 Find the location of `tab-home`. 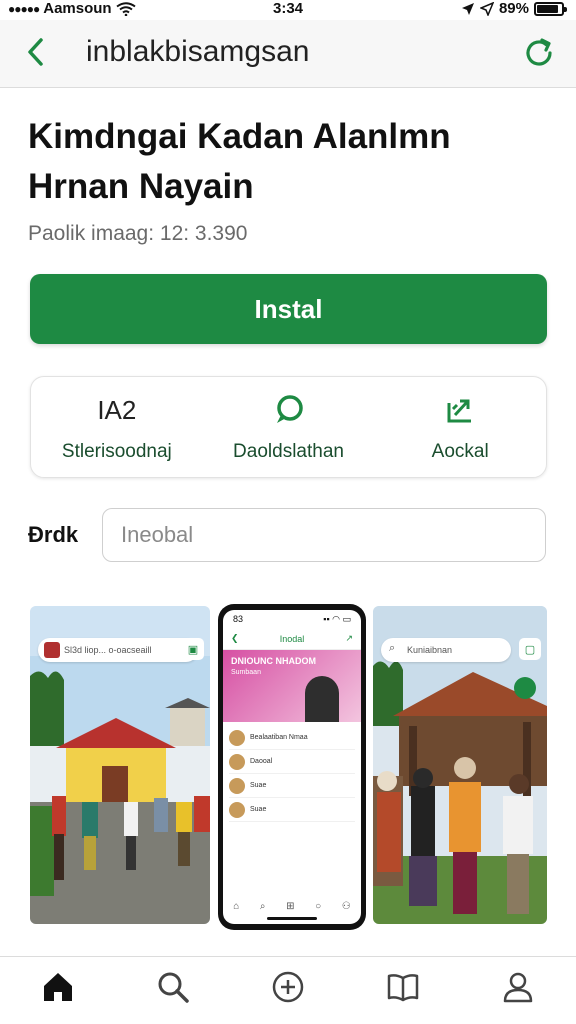

tab-home is located at coordinates (58, 987).